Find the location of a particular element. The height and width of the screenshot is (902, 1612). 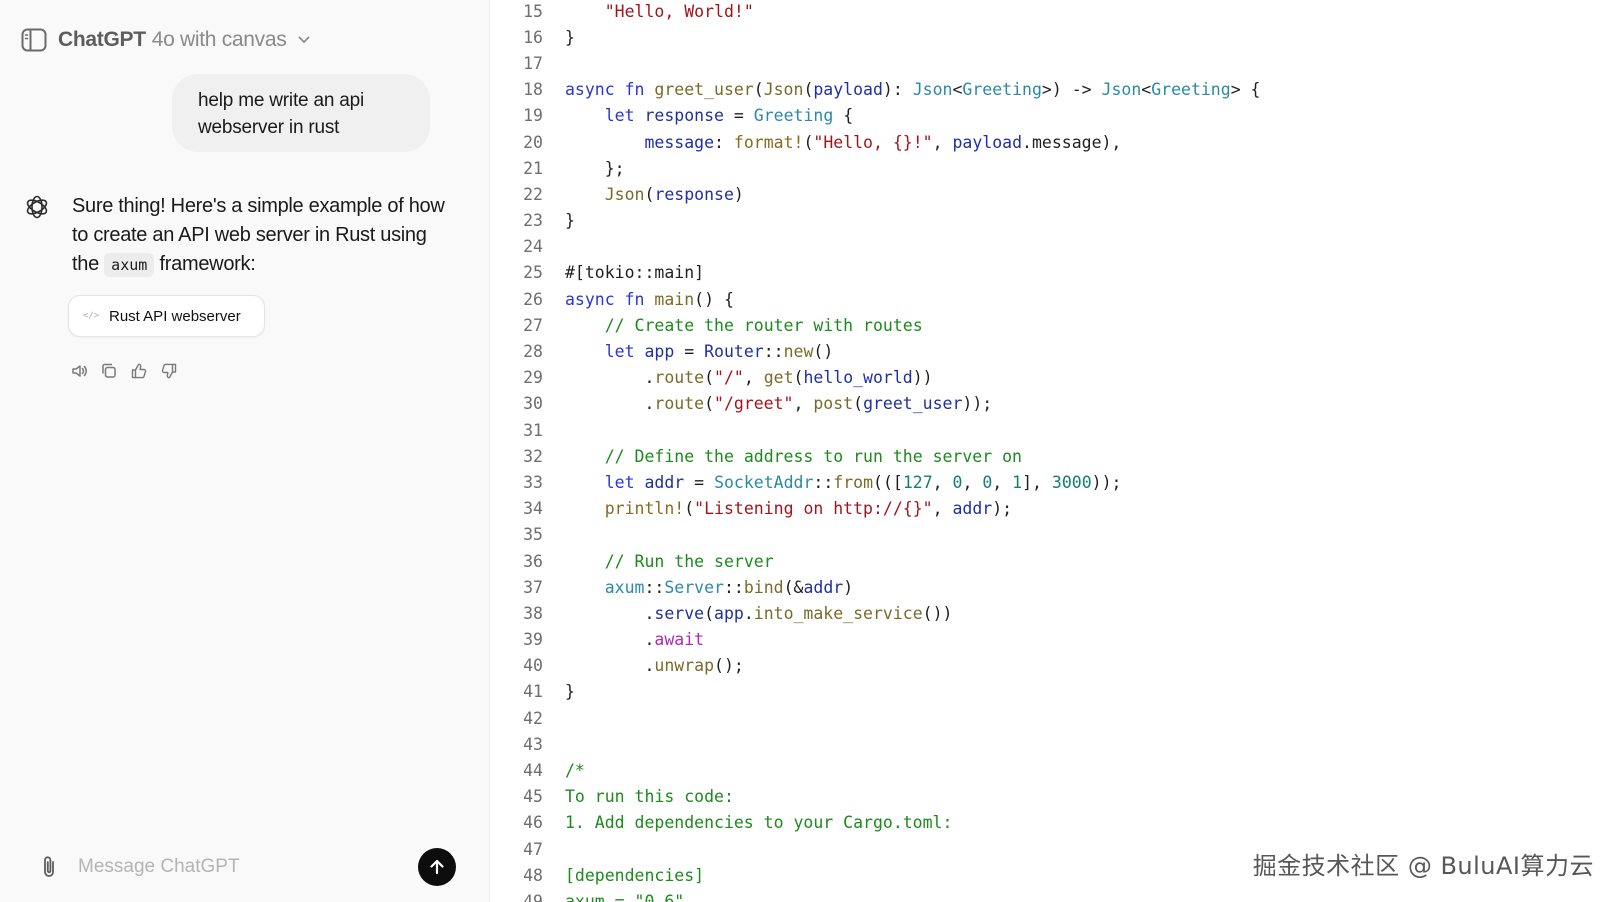

code-token: )); is located at coordinates (977, 404).